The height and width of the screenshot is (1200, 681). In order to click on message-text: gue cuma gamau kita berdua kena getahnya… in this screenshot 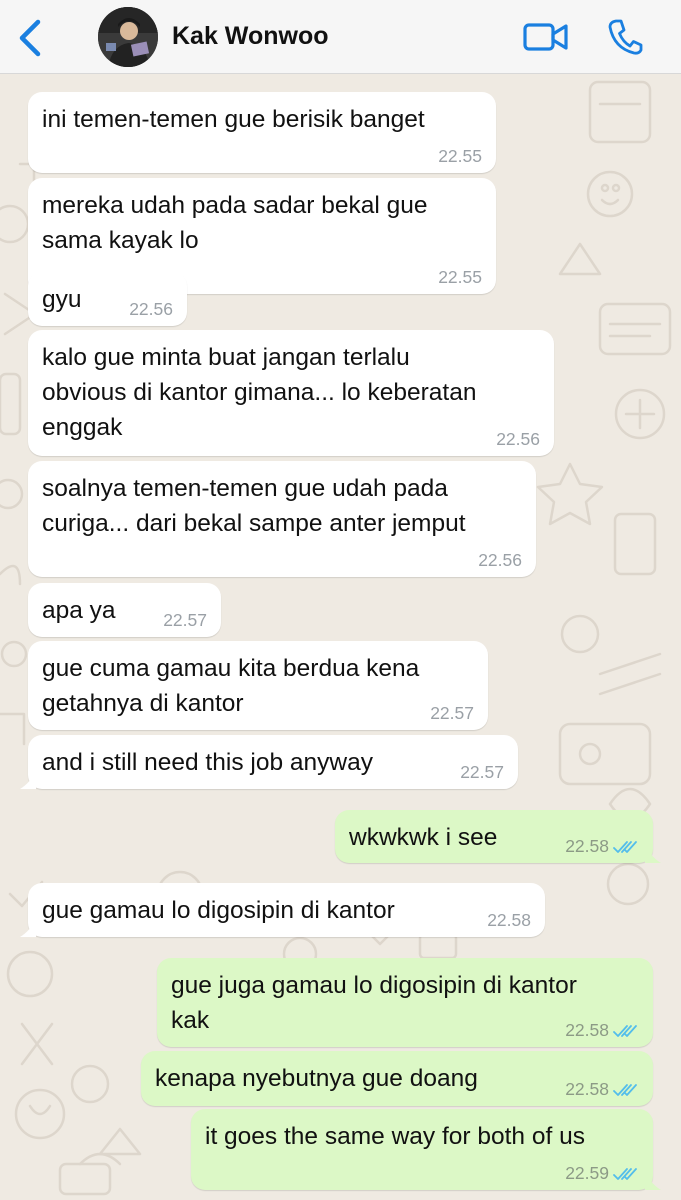, I will do `click(231, 686)`.